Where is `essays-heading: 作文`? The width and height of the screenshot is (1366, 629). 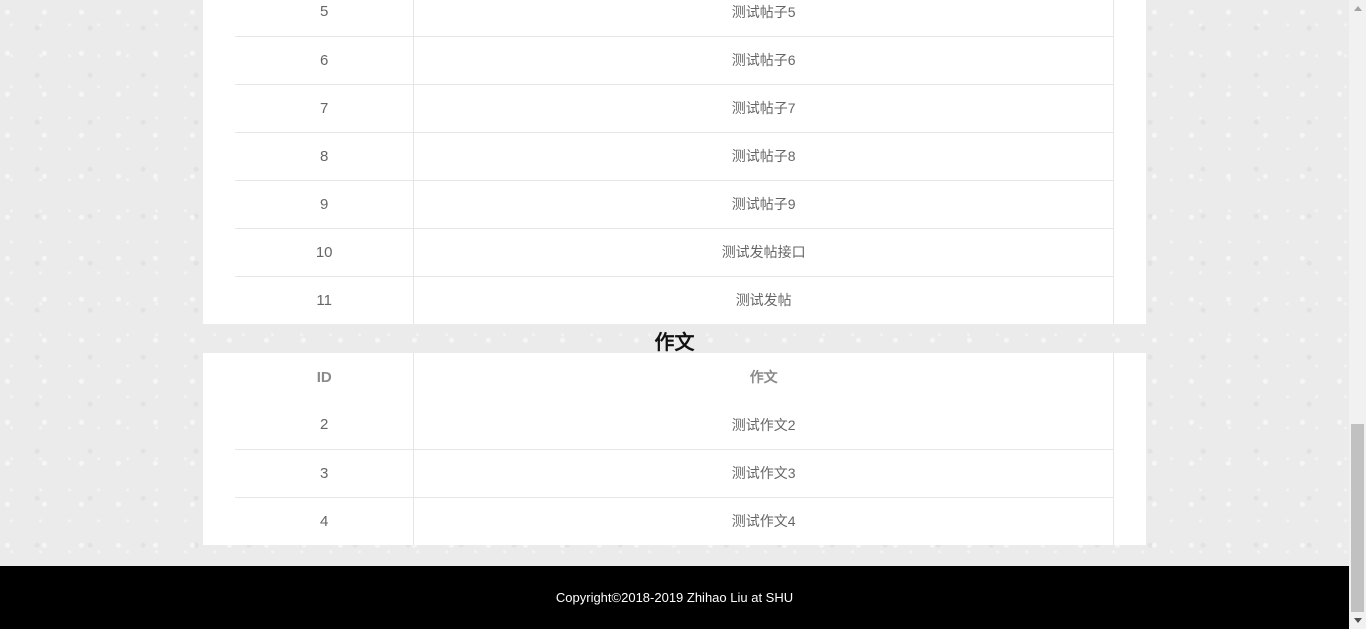
essays-heading: 作文 is located at coordinates (674, 342).